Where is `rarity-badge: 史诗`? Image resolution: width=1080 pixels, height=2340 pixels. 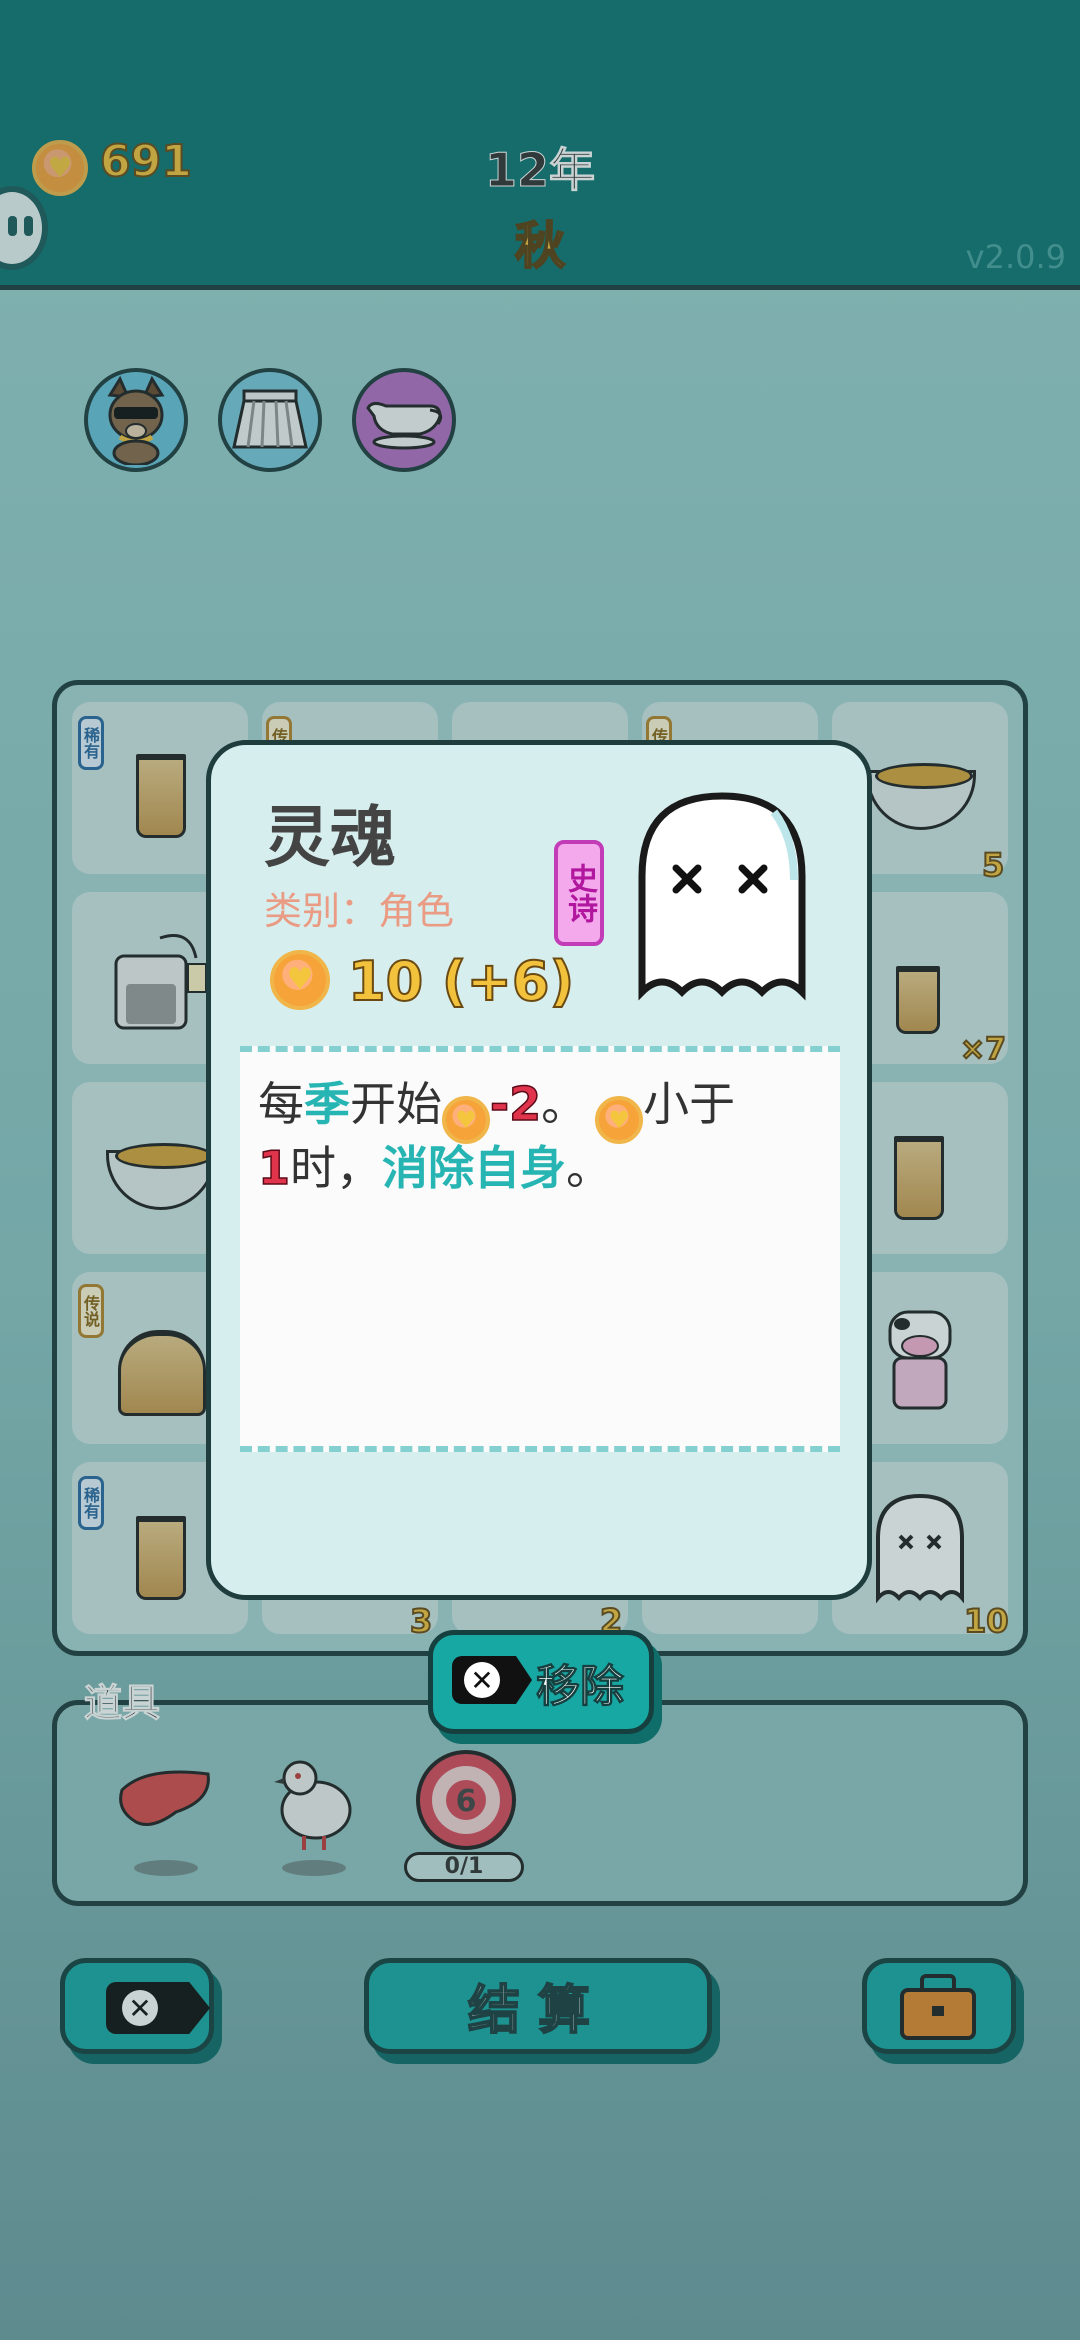 rarity-badge: 史诗 is located at coordinates (579, 893).